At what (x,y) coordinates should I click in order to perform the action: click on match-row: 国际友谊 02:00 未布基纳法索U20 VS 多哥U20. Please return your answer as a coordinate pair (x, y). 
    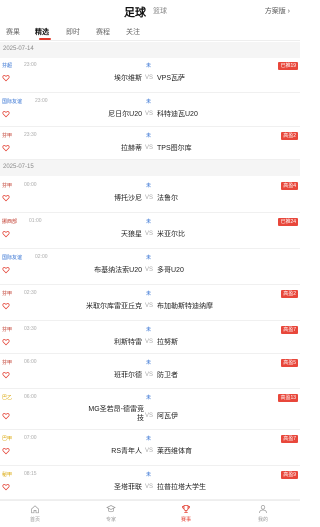
    Looking at the image, I should click on (150, 267).